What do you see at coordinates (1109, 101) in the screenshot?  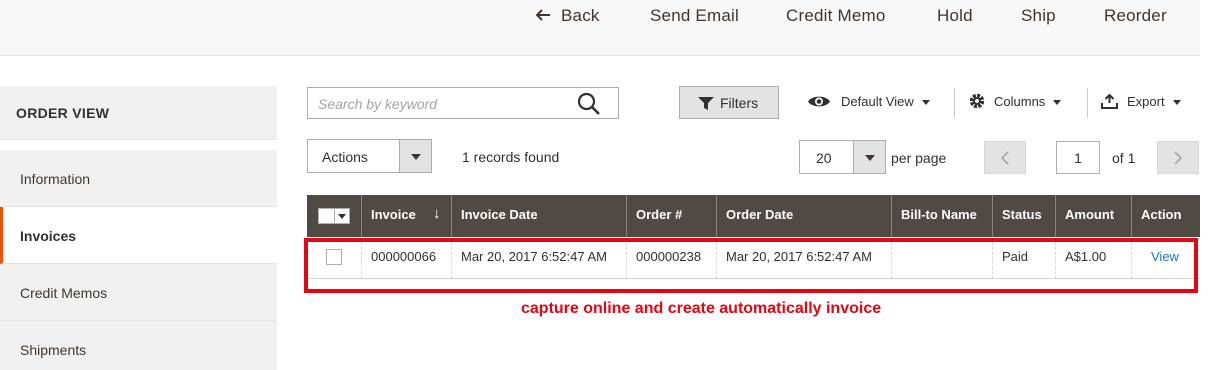 I see `export-icon` at bounding box center [1109, 101].